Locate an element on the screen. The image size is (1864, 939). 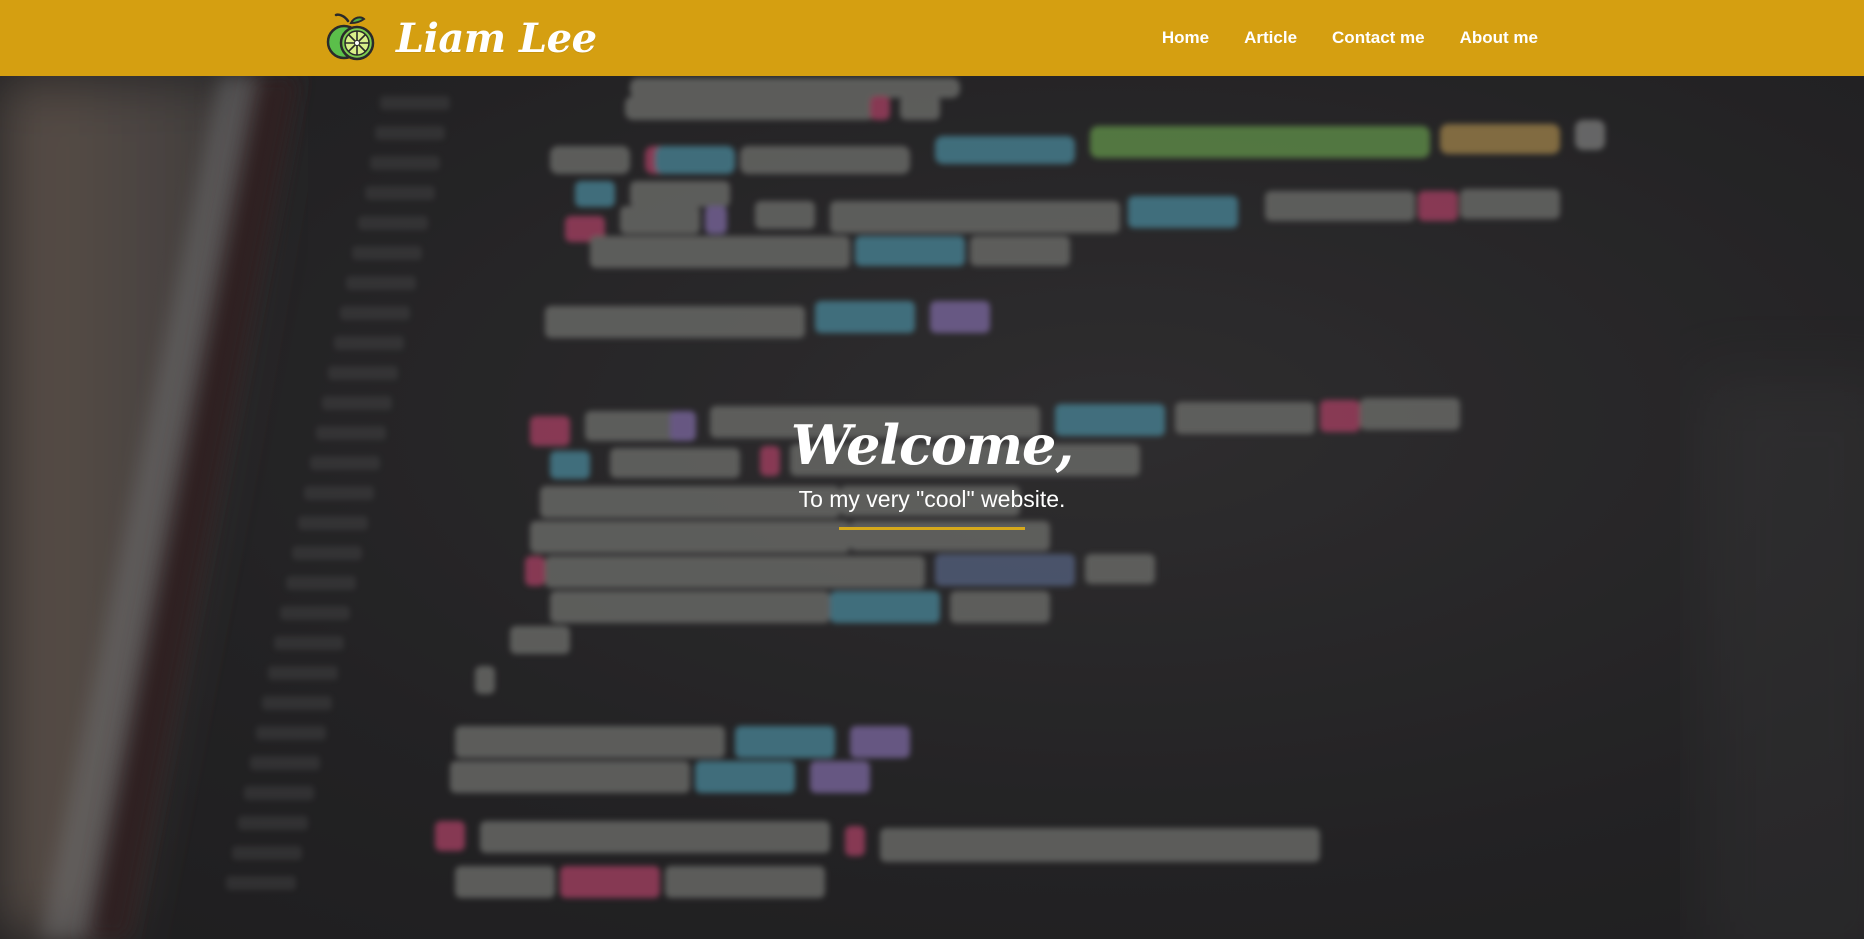
welcome-block: Welcome, To my very "cool" website. is located at coordinates (932, 471).